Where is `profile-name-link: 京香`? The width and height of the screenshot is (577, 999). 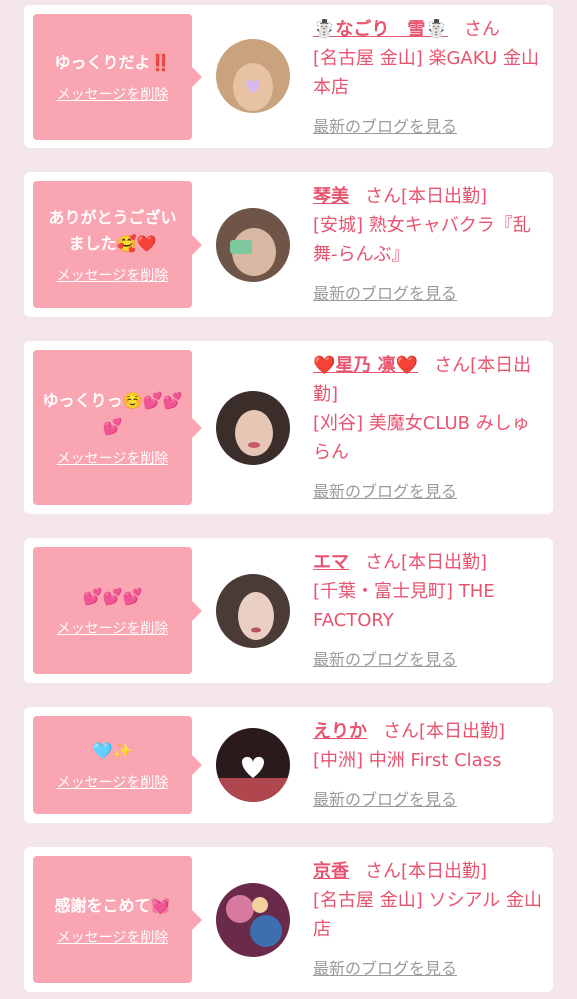 profile-name-link: 京香 is located at coordinates (331, 871).